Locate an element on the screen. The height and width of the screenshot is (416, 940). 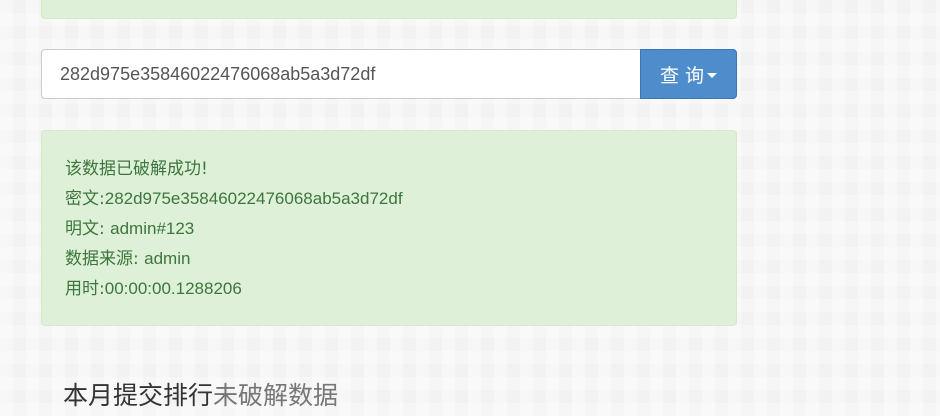
search-button: 查 询 is located at coordinates (688, 74).